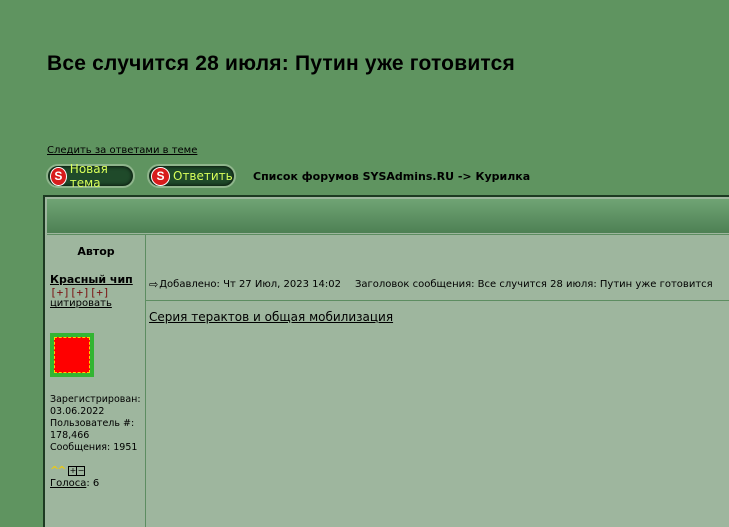 The width and height of the screenshot is (729, 527). I want to click on avatar-image, so click(72, 355).